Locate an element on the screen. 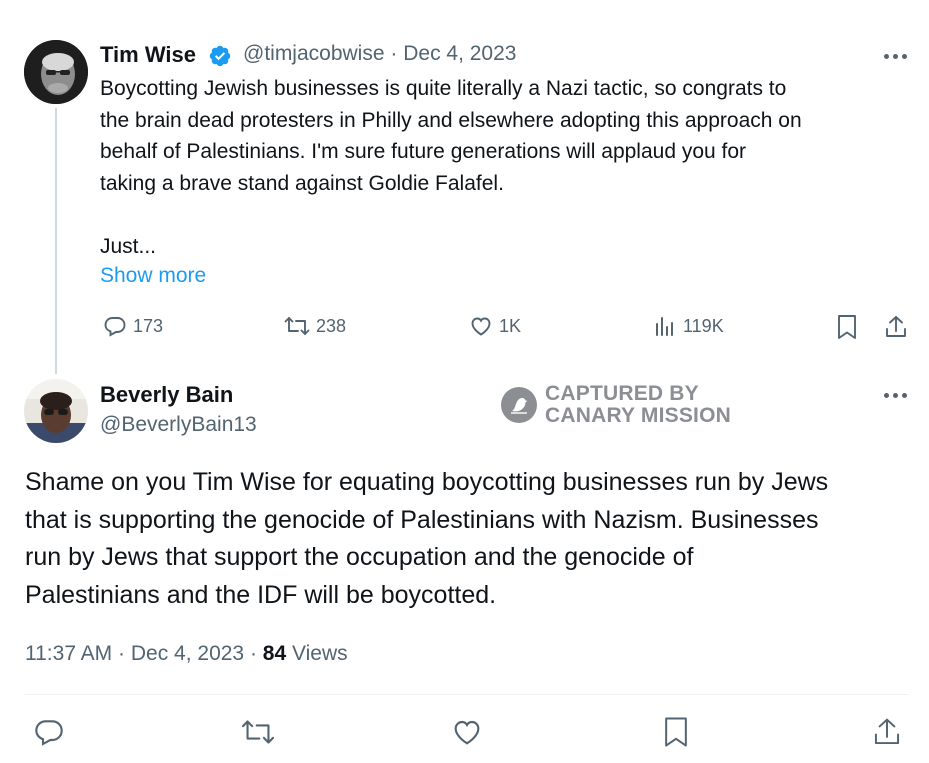  tim-wise-avatar is located at coordinates (56, 72).